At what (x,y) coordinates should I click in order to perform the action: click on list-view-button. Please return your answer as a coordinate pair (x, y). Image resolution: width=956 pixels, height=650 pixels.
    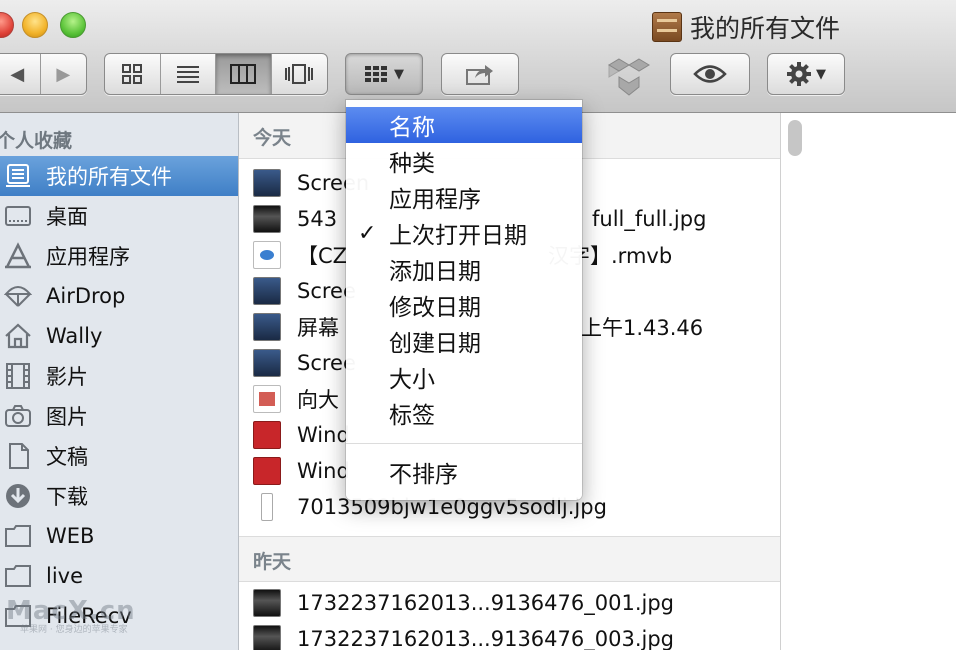
    Looking at the image, I should click on (188, 74).